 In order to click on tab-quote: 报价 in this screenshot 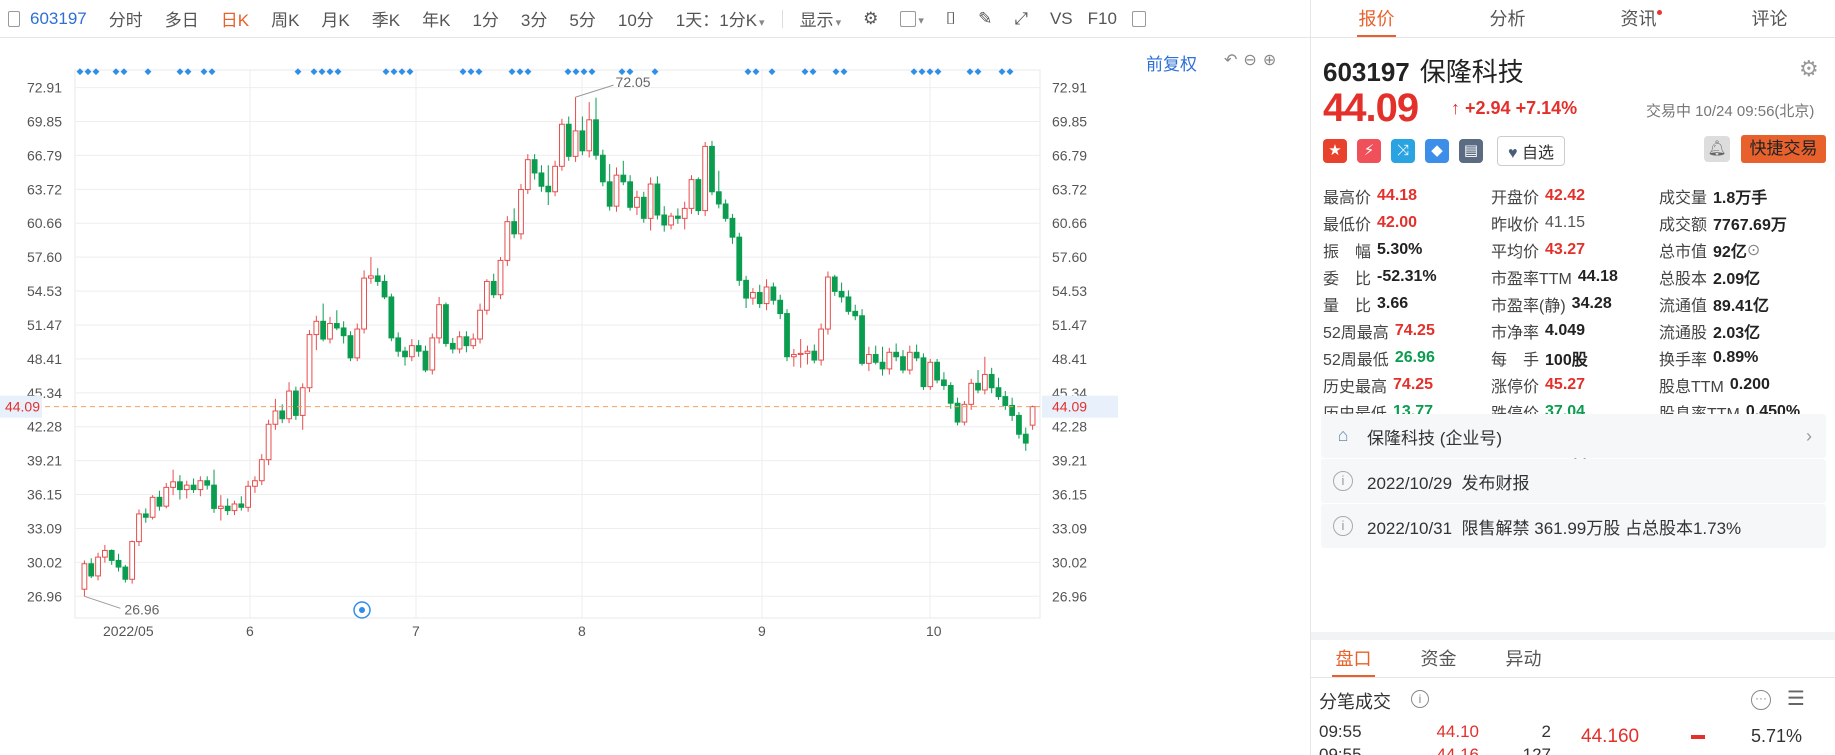, I will do `click(1376, 18)`.